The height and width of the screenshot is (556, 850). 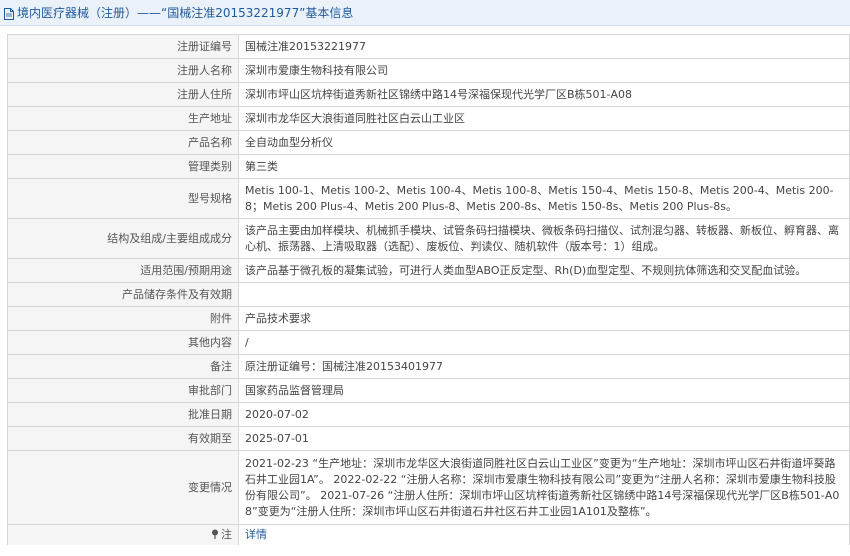 I want to click on row-value: 深圳市龙华区大浪街道同胜社区白云山工业区, so click(x=544, y=118).